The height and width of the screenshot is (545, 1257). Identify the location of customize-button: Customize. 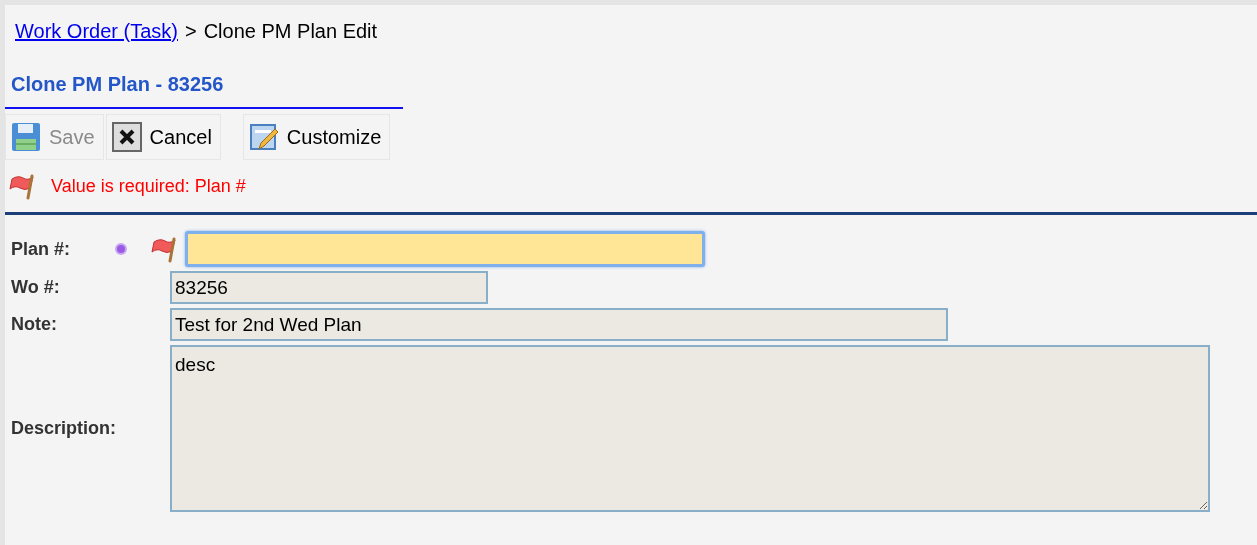
(316, 137).